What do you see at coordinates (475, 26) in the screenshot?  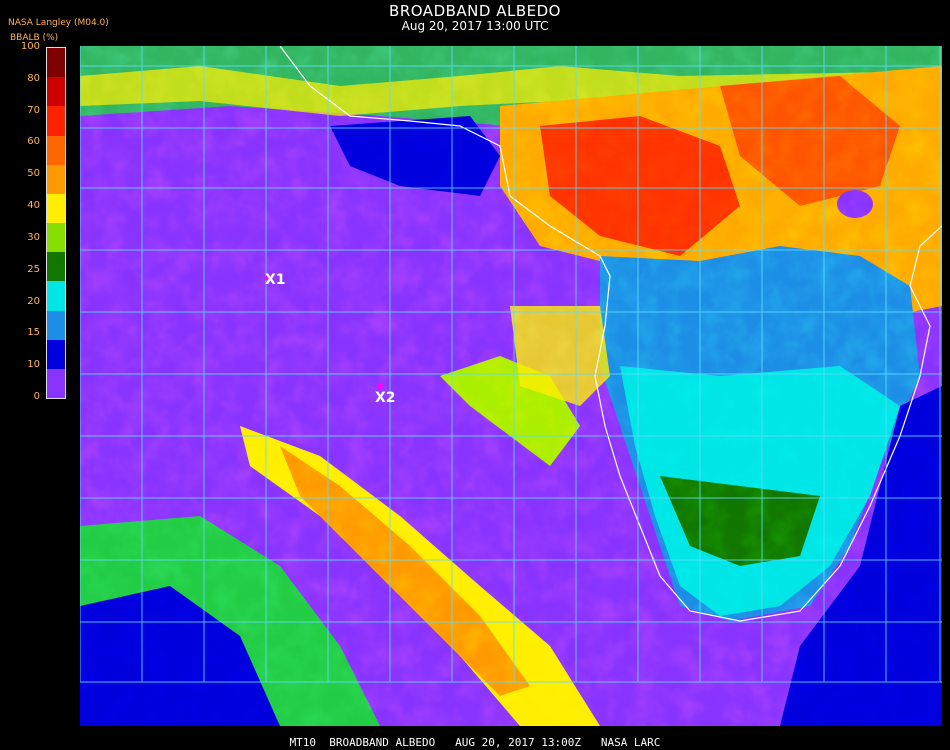 I see `chart-subtitle: Aug 20, 2017 13:00 UTC` at bounding box center [475, 26].